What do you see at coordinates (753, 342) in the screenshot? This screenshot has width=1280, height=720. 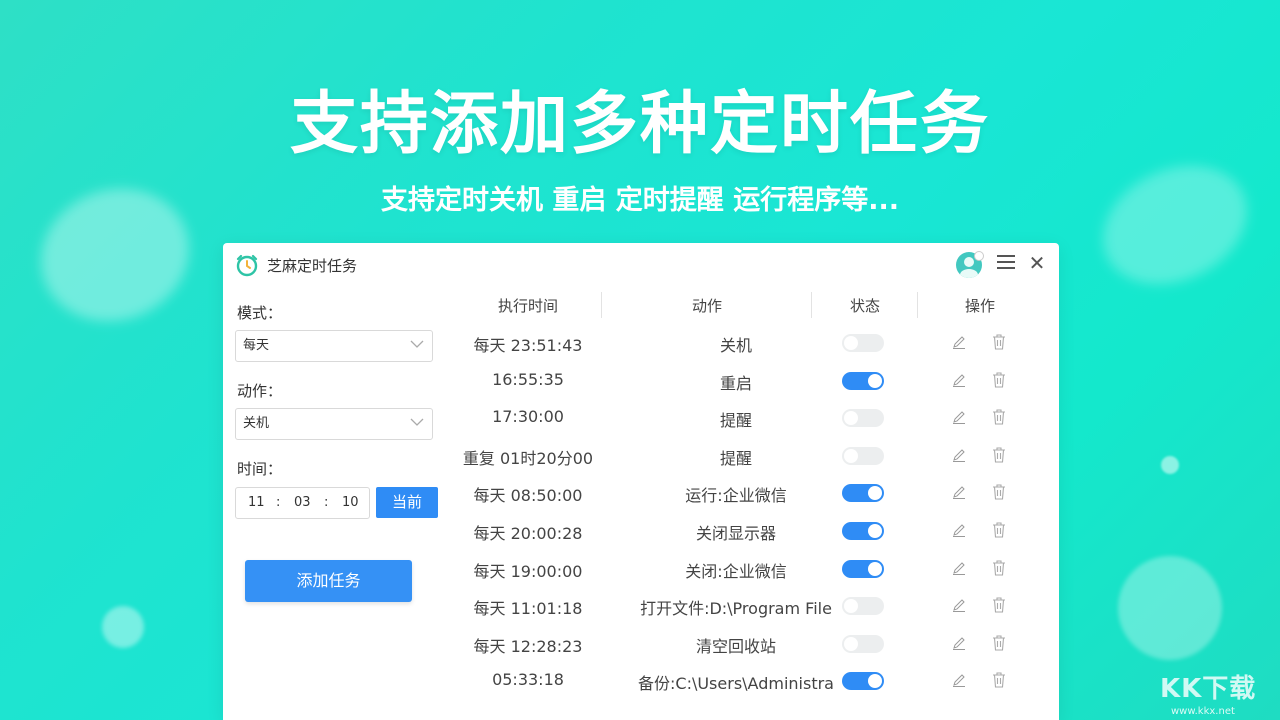 I see `table-row: 每天 23:51:43 关机` at bounding box center [753, 342].